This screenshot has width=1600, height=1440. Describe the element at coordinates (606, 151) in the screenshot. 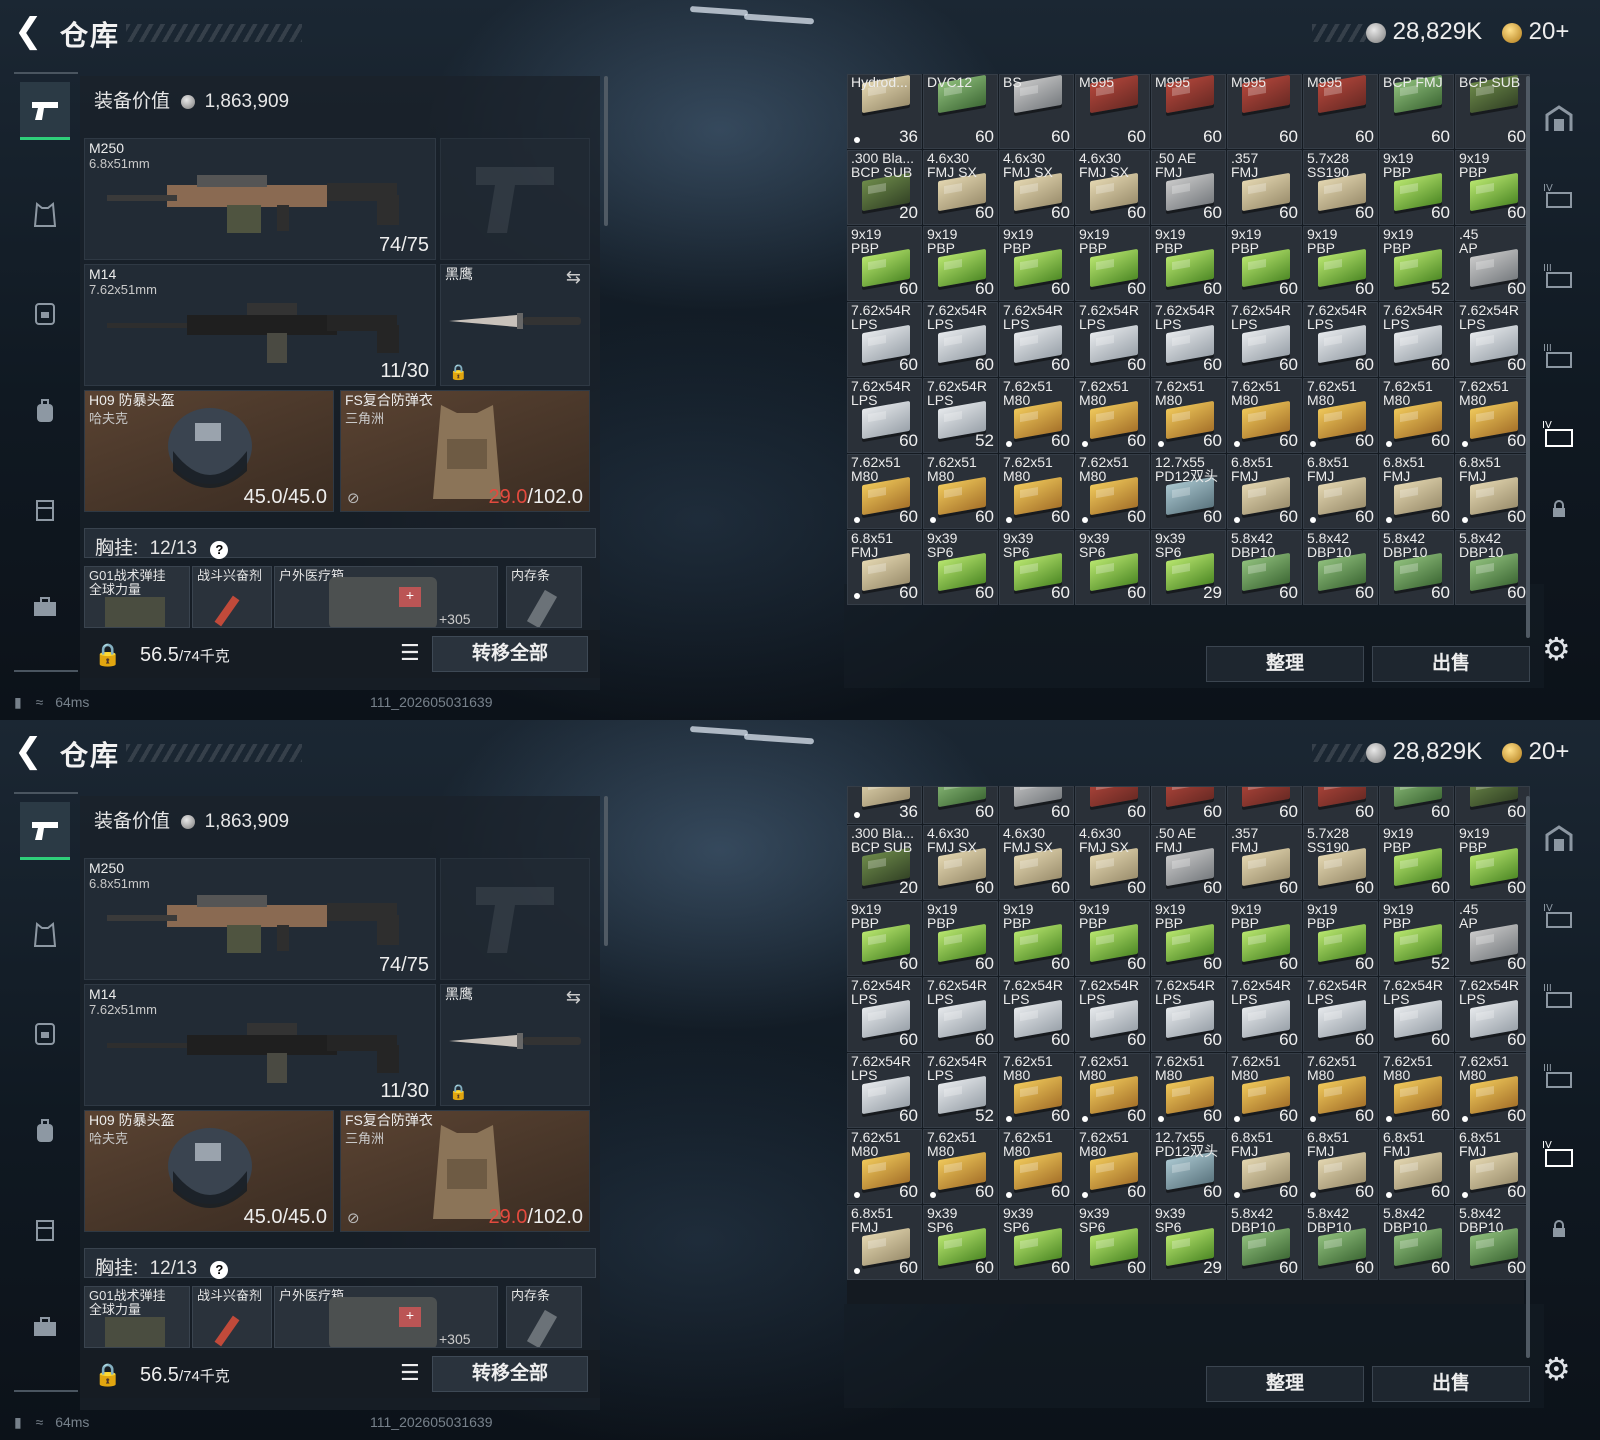

I see `equipment-scrollbar` at that location.